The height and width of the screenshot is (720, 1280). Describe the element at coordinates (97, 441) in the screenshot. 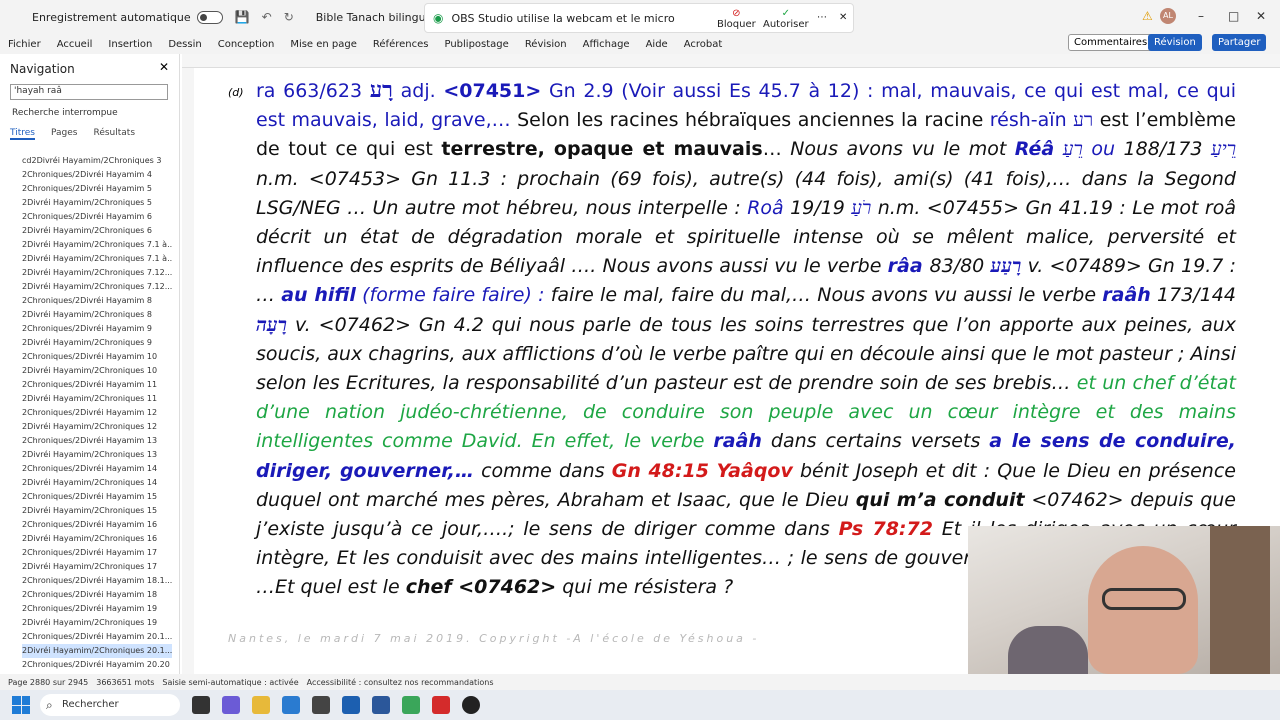

I see `nav-heading-item: 2Chroniques/2Divréi Hayamim 13` at that location.